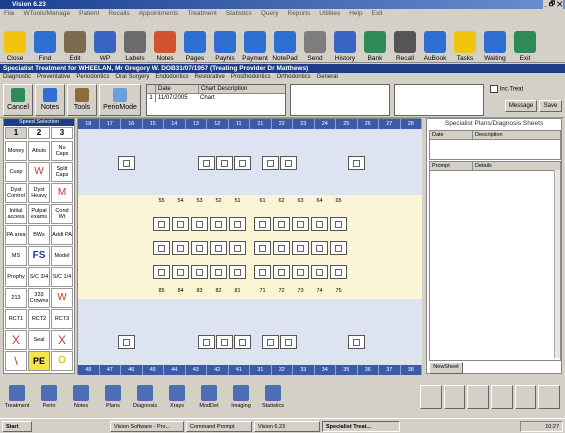 The image size is (565, 433). I want to click on tooth-number: 37, so click(390, 370).